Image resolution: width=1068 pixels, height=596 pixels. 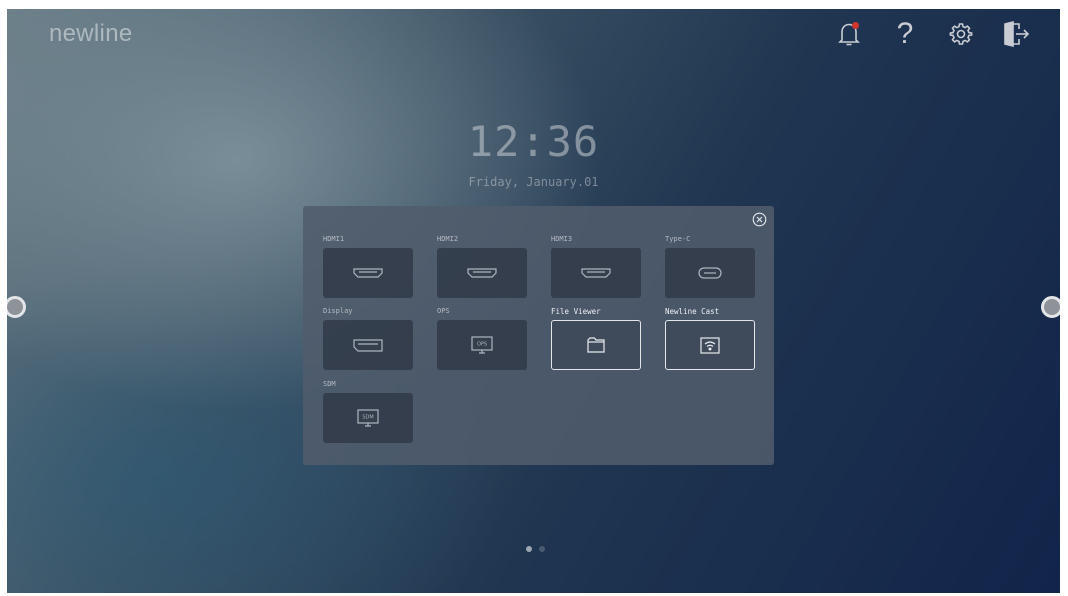 I want to click on clock-date: Friday, January.01, so click(x=533, y=182).